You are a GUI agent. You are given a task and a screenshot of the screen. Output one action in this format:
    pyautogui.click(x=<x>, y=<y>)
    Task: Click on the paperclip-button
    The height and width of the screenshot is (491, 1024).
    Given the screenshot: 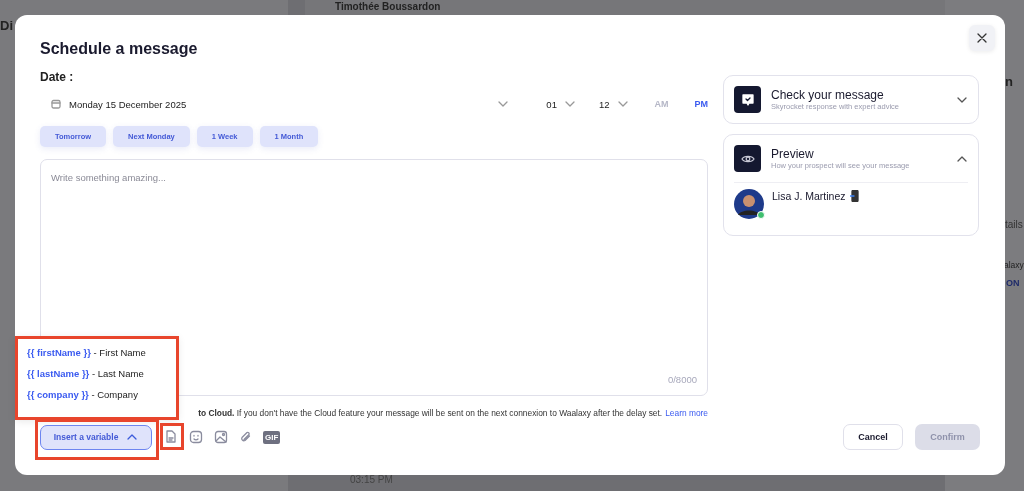 What is the action you would take?
    pyautogui.click(x=246, y=437)
    